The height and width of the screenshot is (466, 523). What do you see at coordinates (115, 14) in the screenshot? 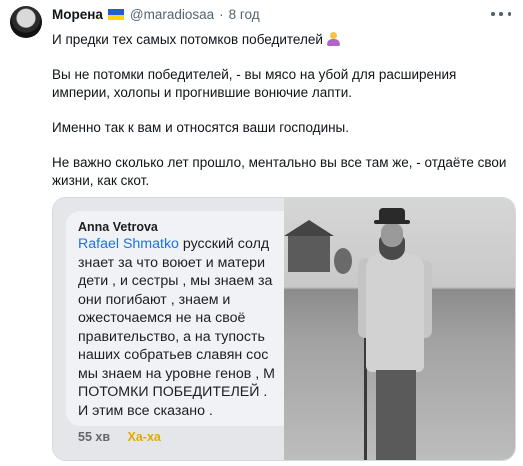
I see `ukraine-flag-icon` at bounding box center [115, 14].